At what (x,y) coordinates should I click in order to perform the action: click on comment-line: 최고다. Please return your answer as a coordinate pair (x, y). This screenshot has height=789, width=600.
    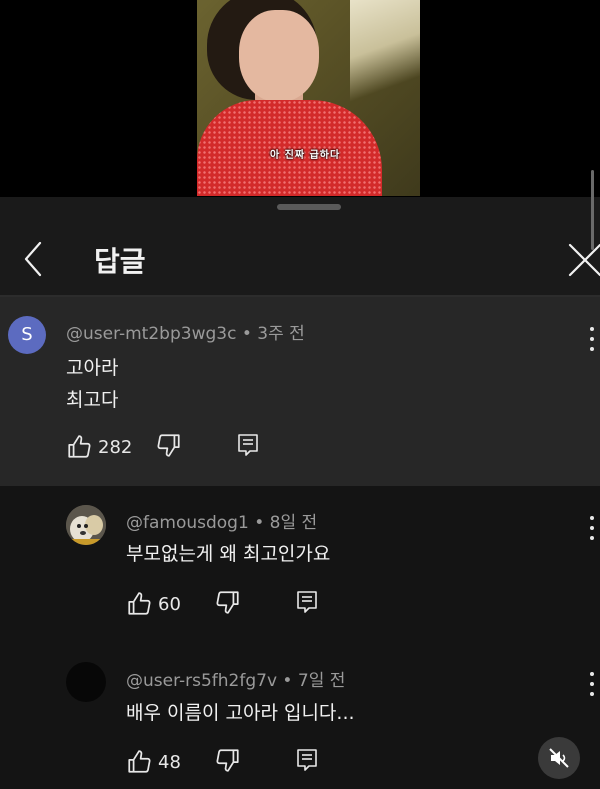
    Looking at the image, I should click on (92, 400).